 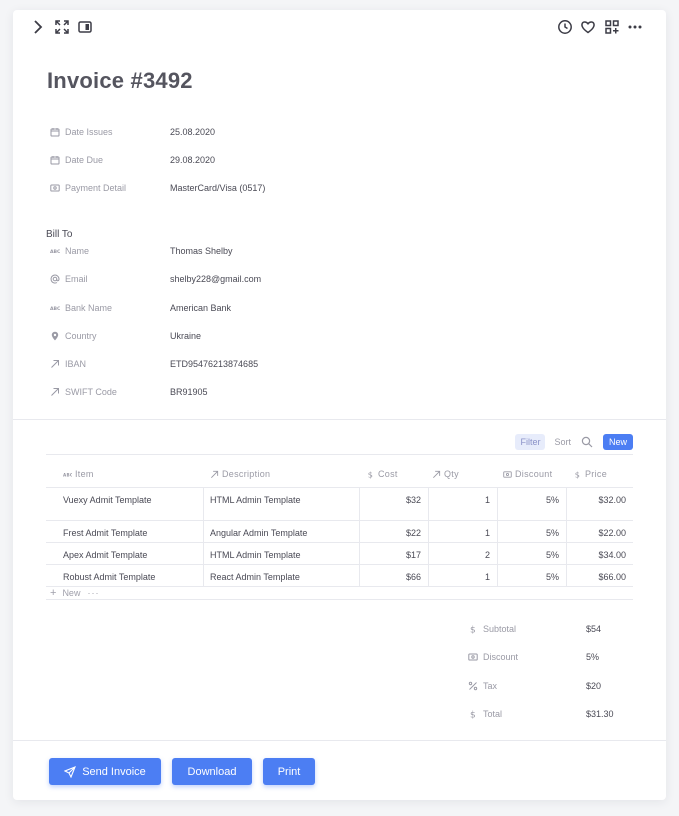 I want to click on column-cost: $ Cost, so click(x=382, y=474).